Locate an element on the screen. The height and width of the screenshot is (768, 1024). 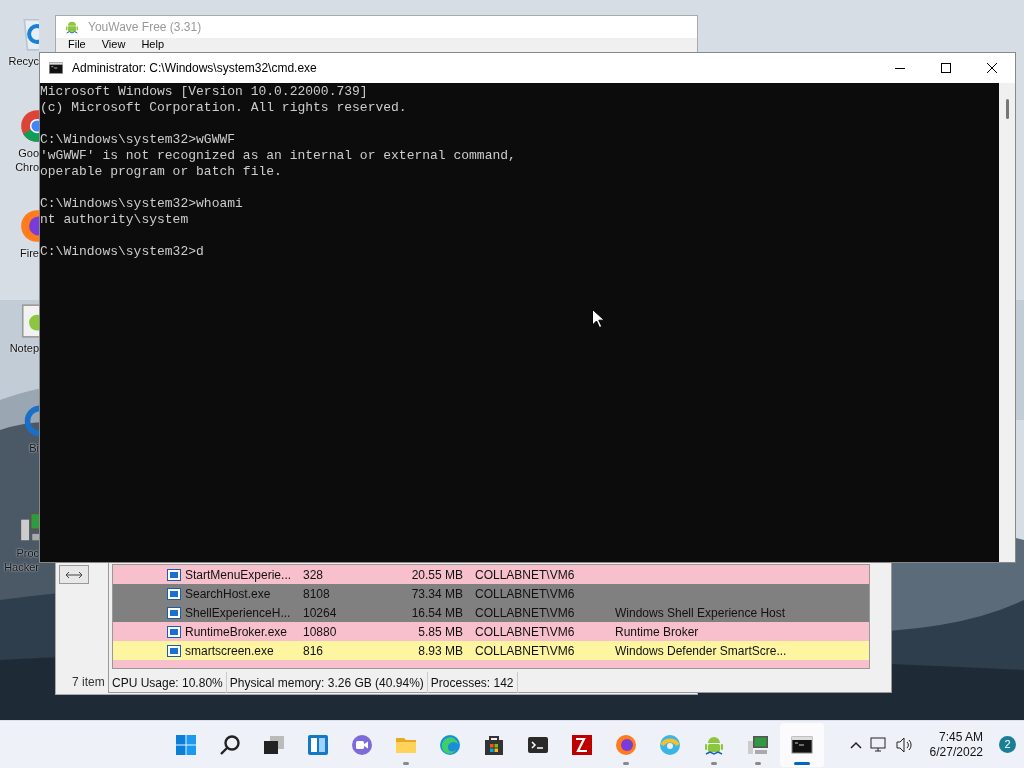
close-icon is located at coordinates (992, 68).